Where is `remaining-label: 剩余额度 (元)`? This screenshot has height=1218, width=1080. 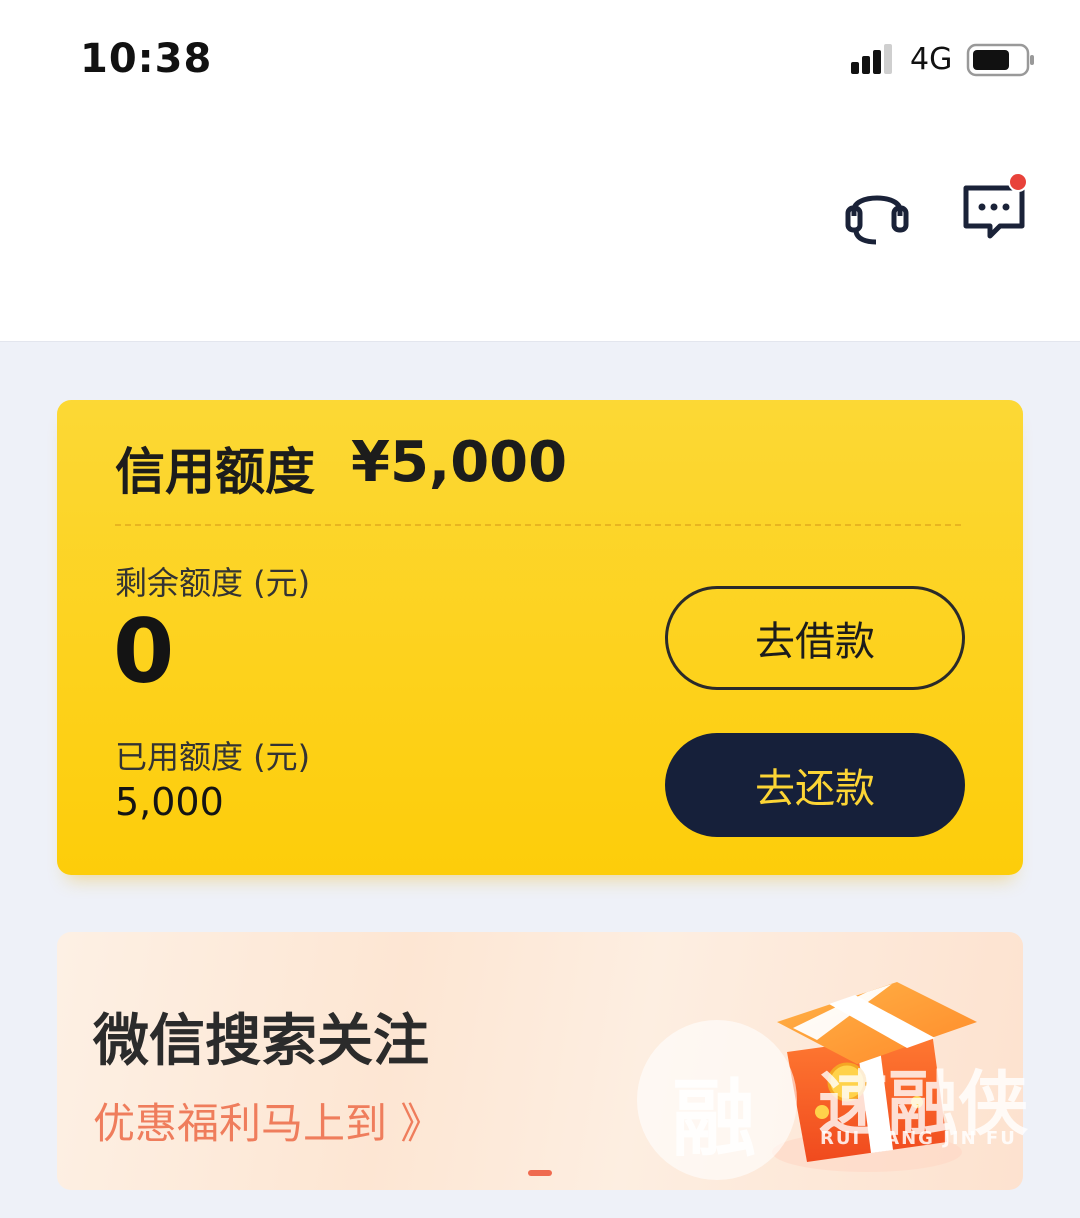
remaining-label: 剩余额度 (元) is located at coordinates (213, 583).